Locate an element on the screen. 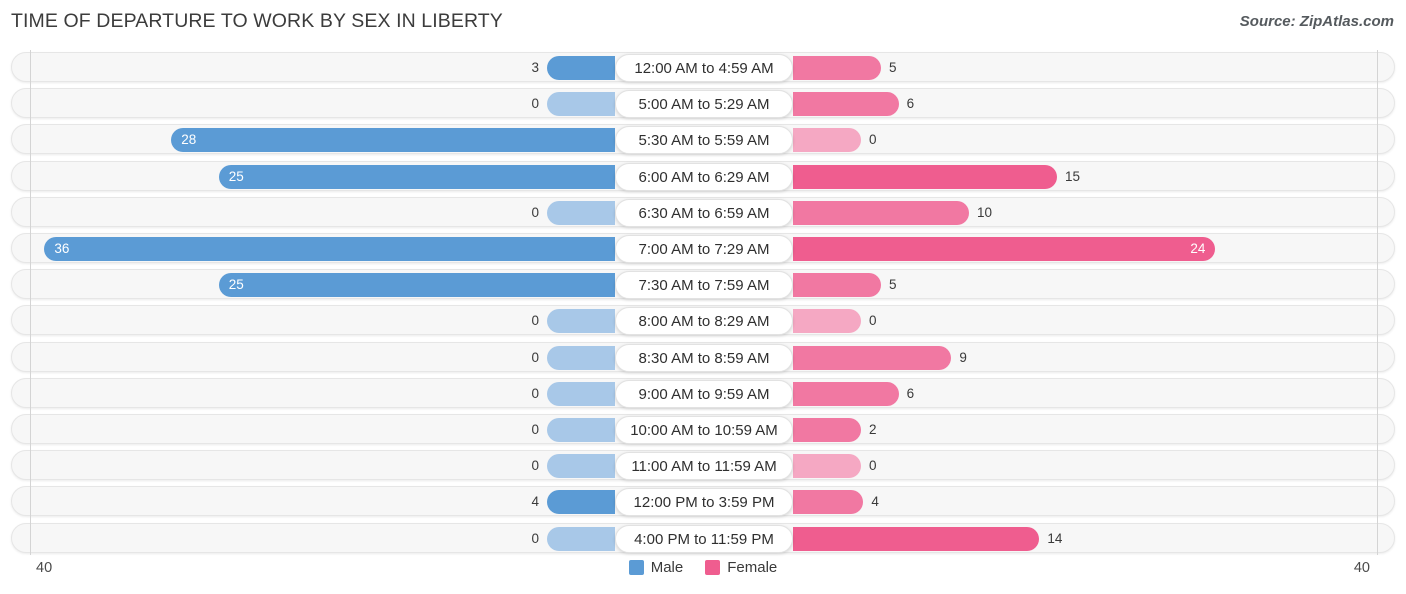 The image size is (1406, 594). bar-value-female: 15 is located at coordinates (1073, 176).